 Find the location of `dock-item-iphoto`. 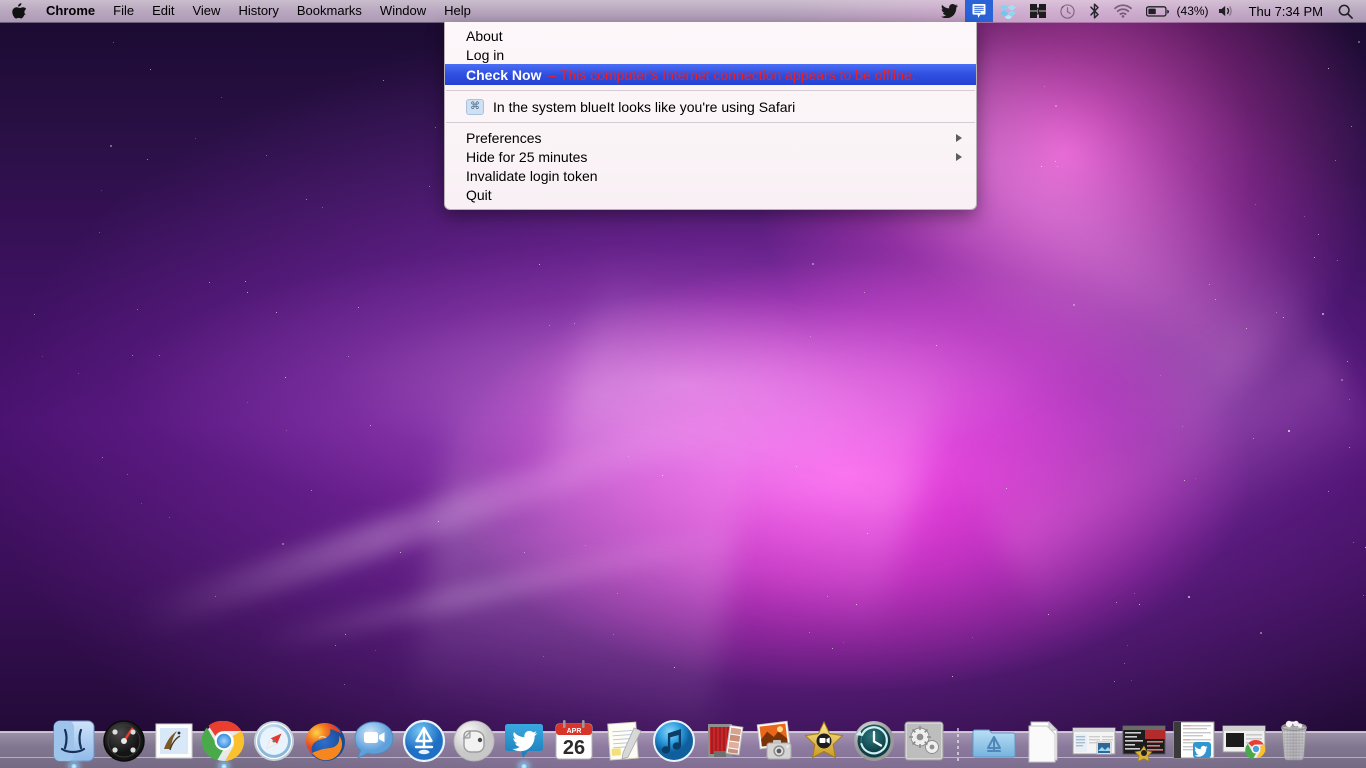

dock-item-iphoto is located at coordinates (774, 736).